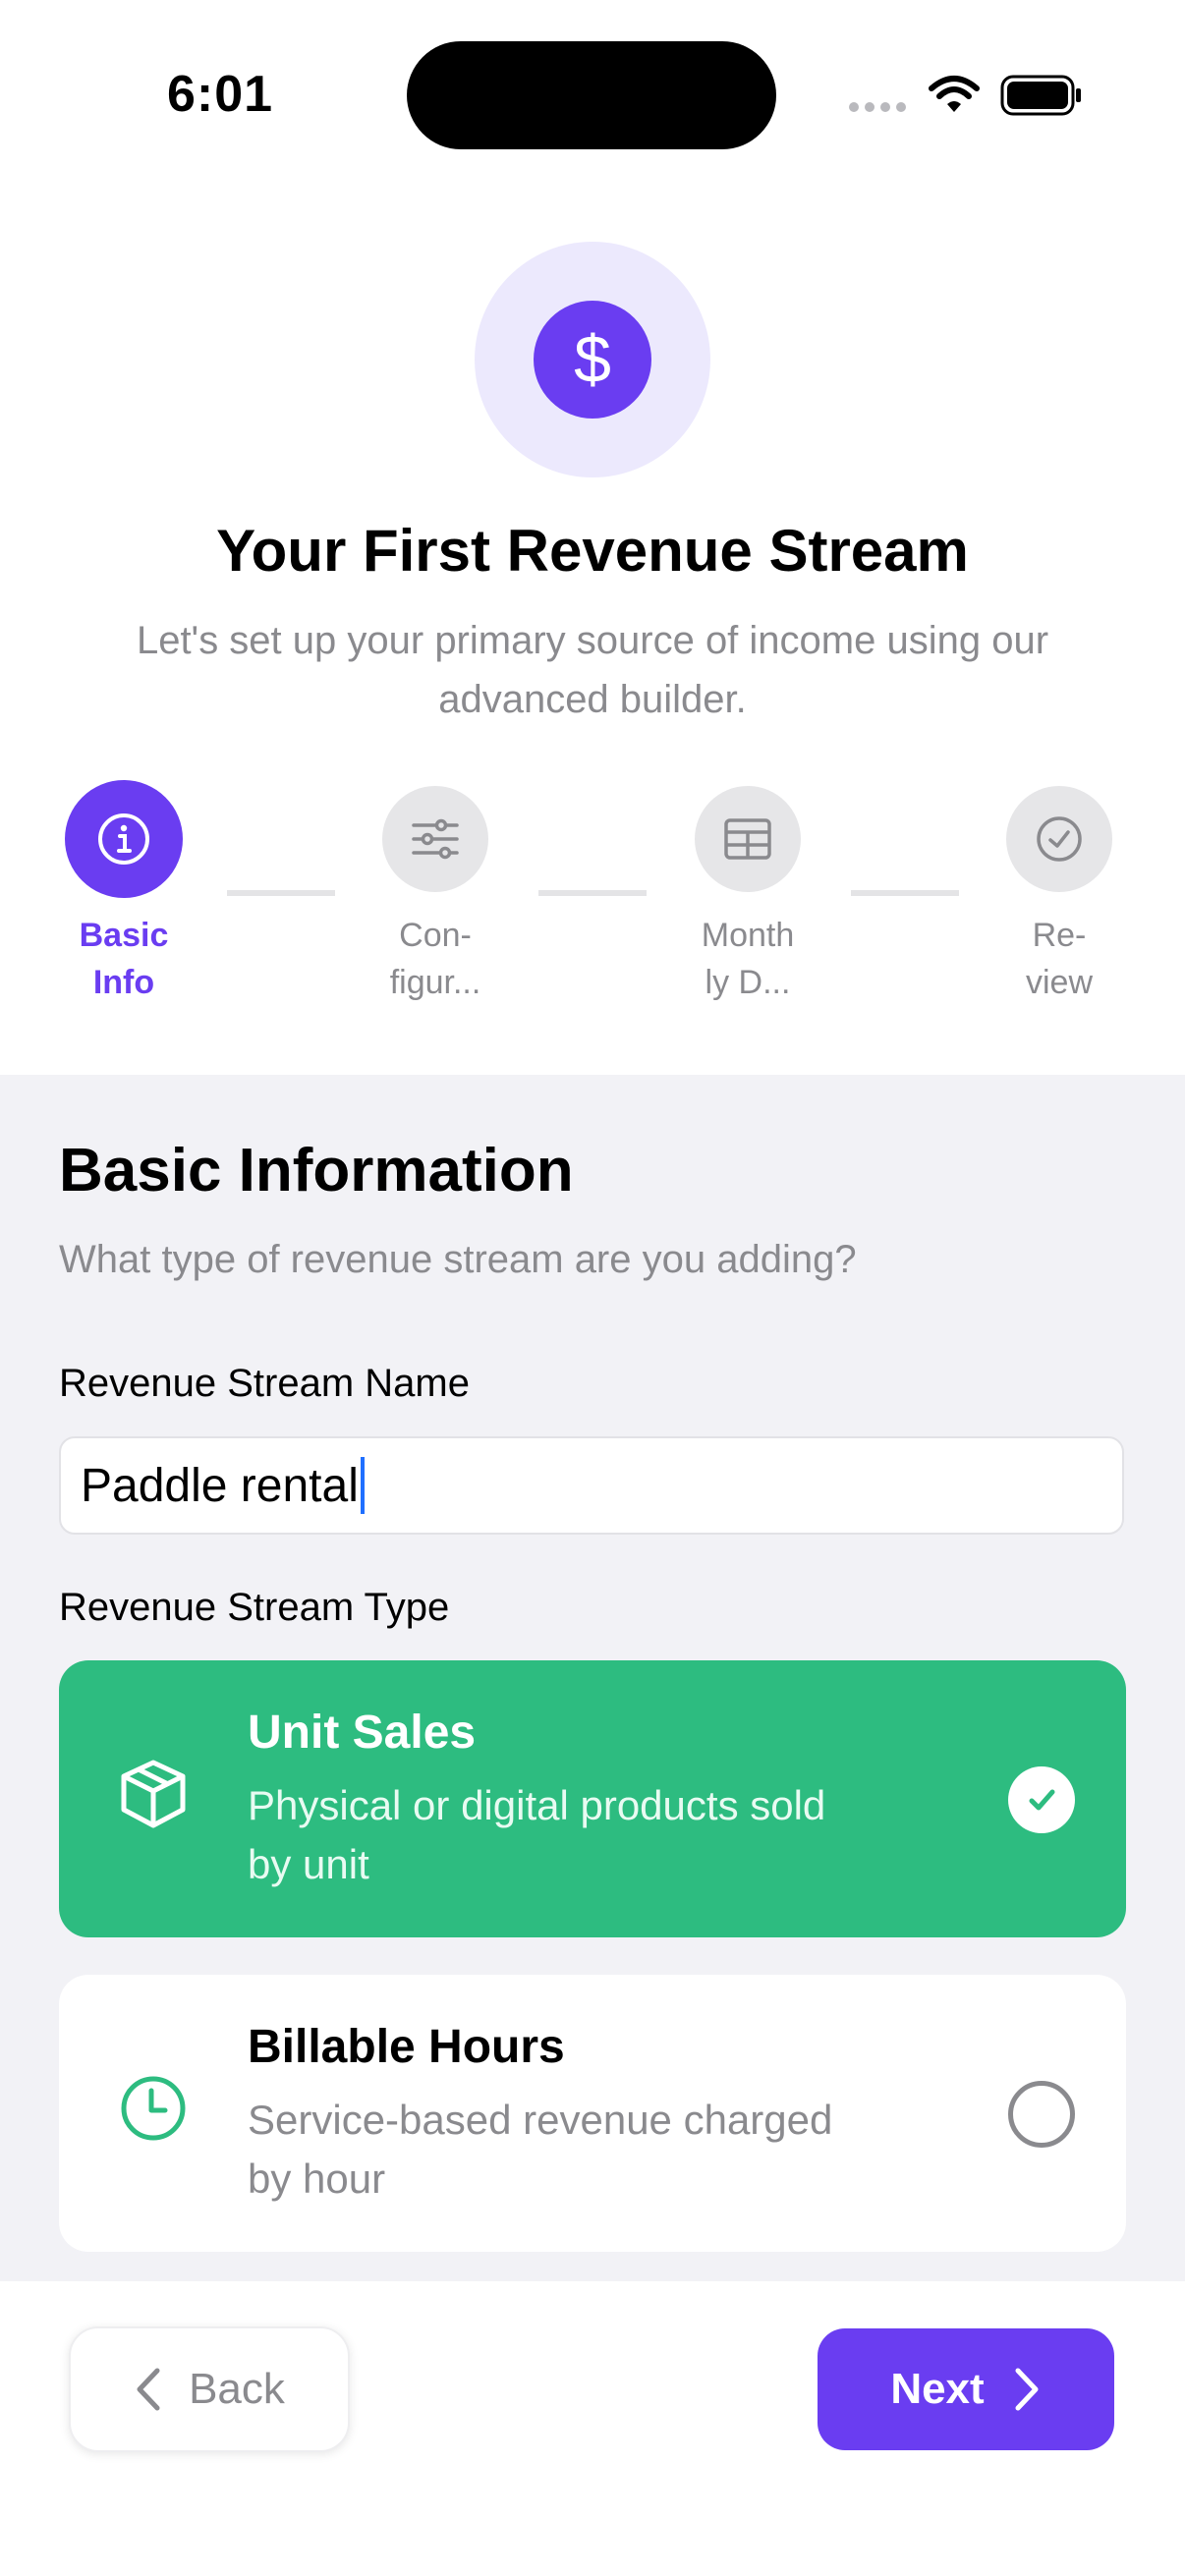 The image size is (1185, 2576). What do you see at coordinates (1027, 2389) in the screenshot?
I see `chevron-right-icon` at bounding box center [1027, 2389].